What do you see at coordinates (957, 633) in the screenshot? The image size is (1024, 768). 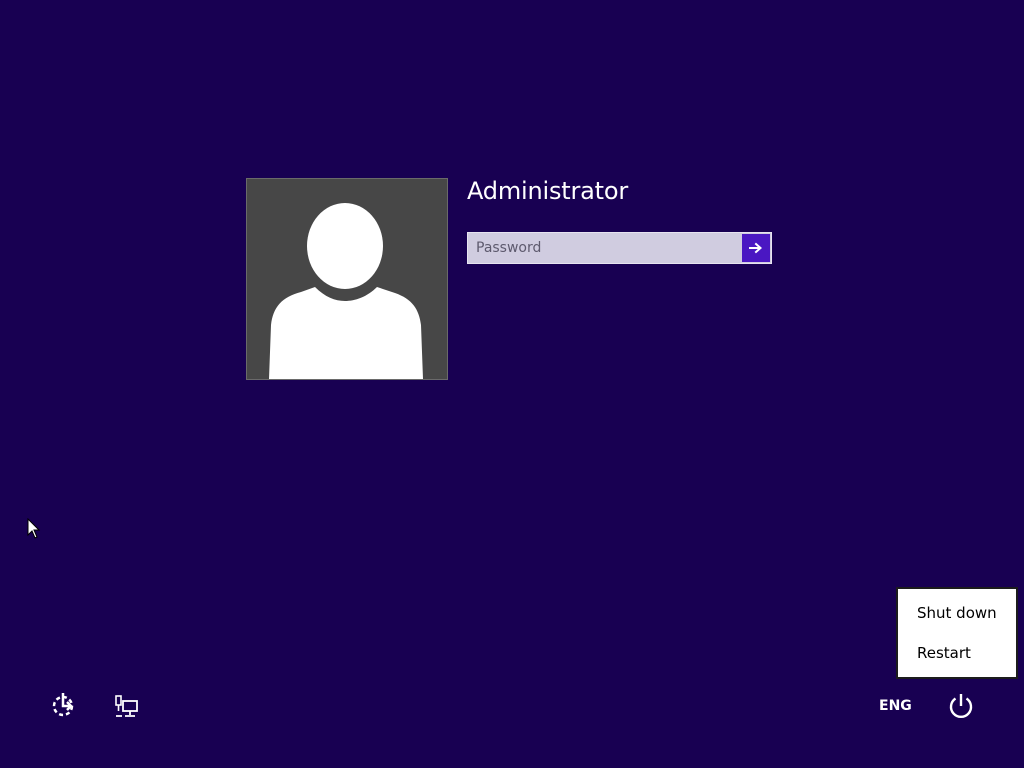 I see `power-menu: Shut down Restart` at bounding box center [957, 633].